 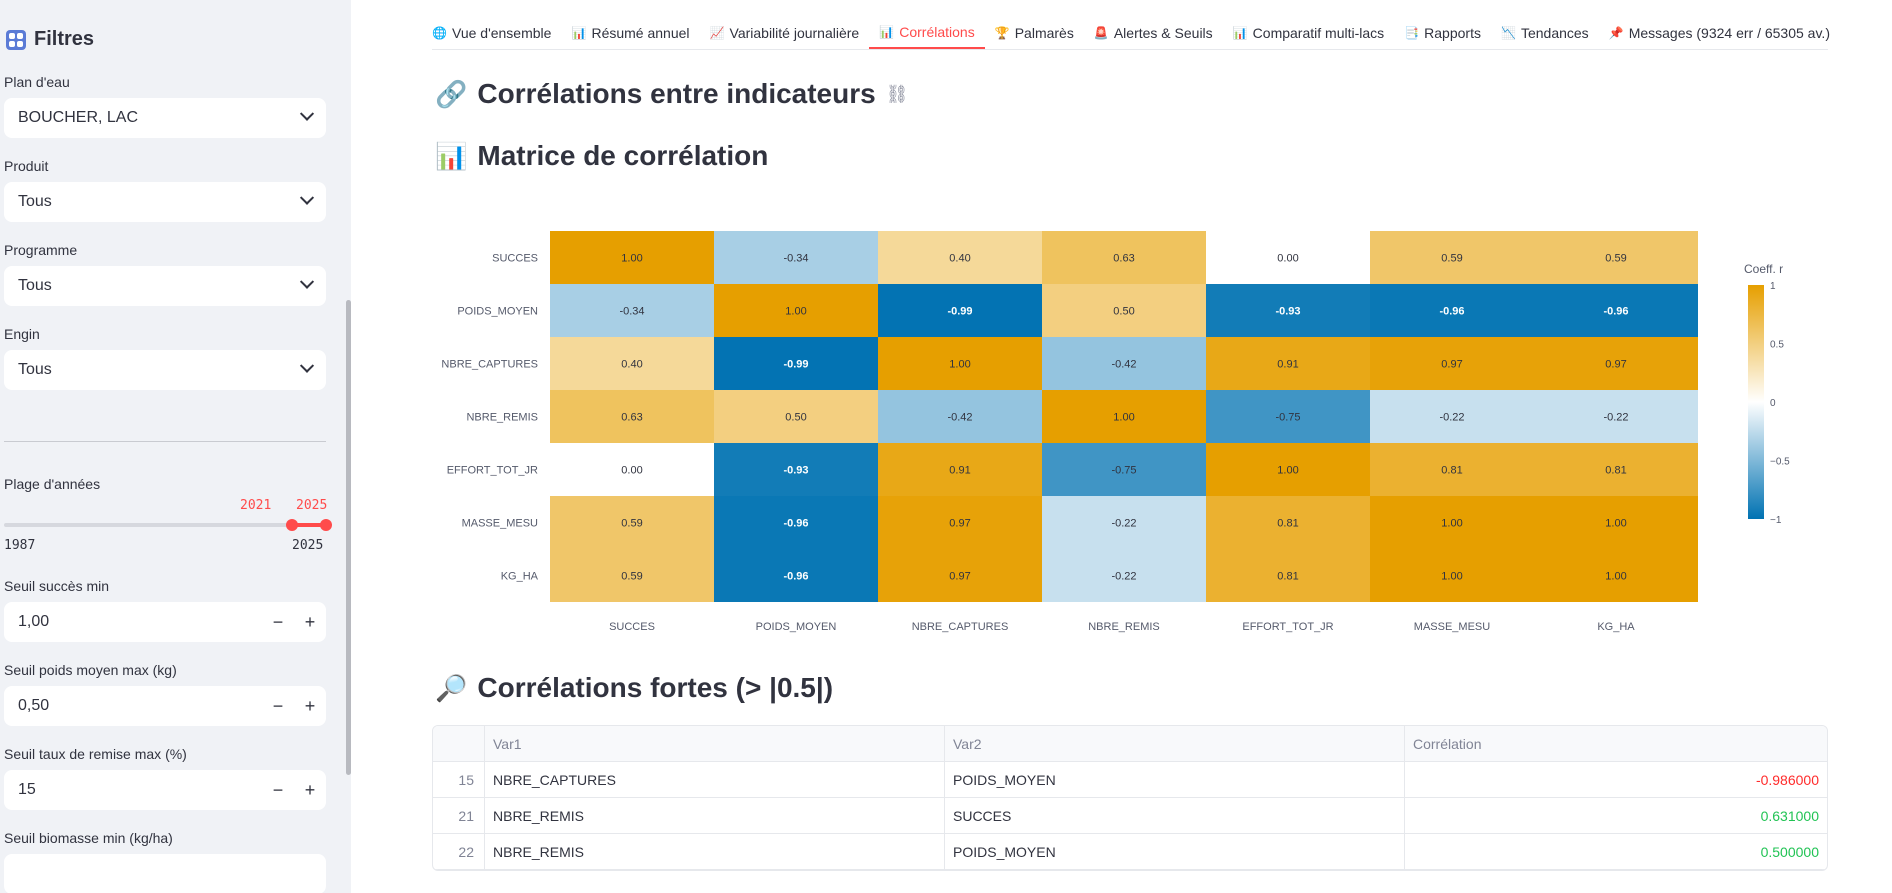 I want to click on sidebar-title: Filtres, so click(x=50, y=39).